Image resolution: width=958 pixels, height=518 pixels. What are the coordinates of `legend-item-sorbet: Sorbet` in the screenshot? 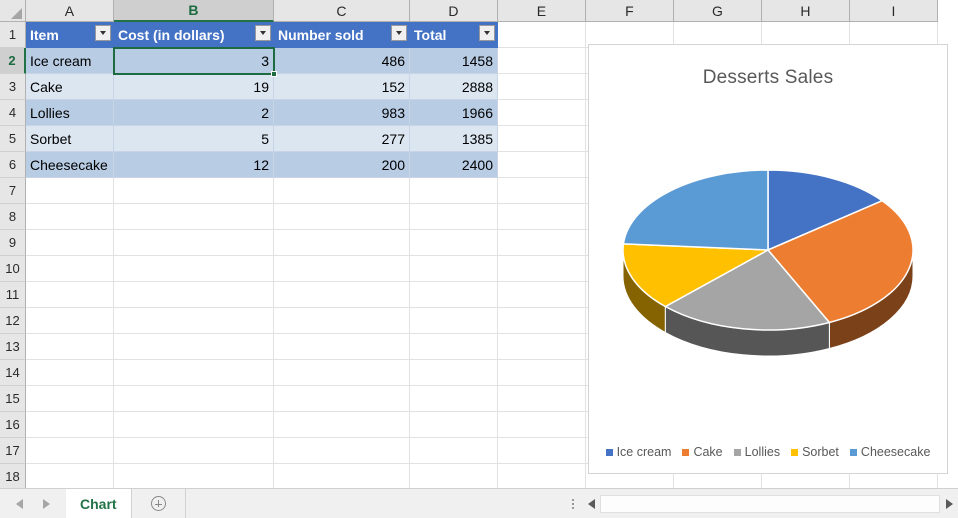 It's located at (815, 452).